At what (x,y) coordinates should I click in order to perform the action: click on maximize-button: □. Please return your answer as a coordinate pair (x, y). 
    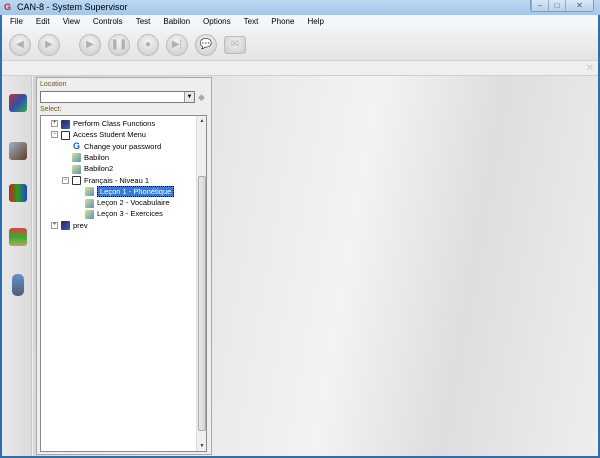
    Looking at the image, I should click on (556, 5).